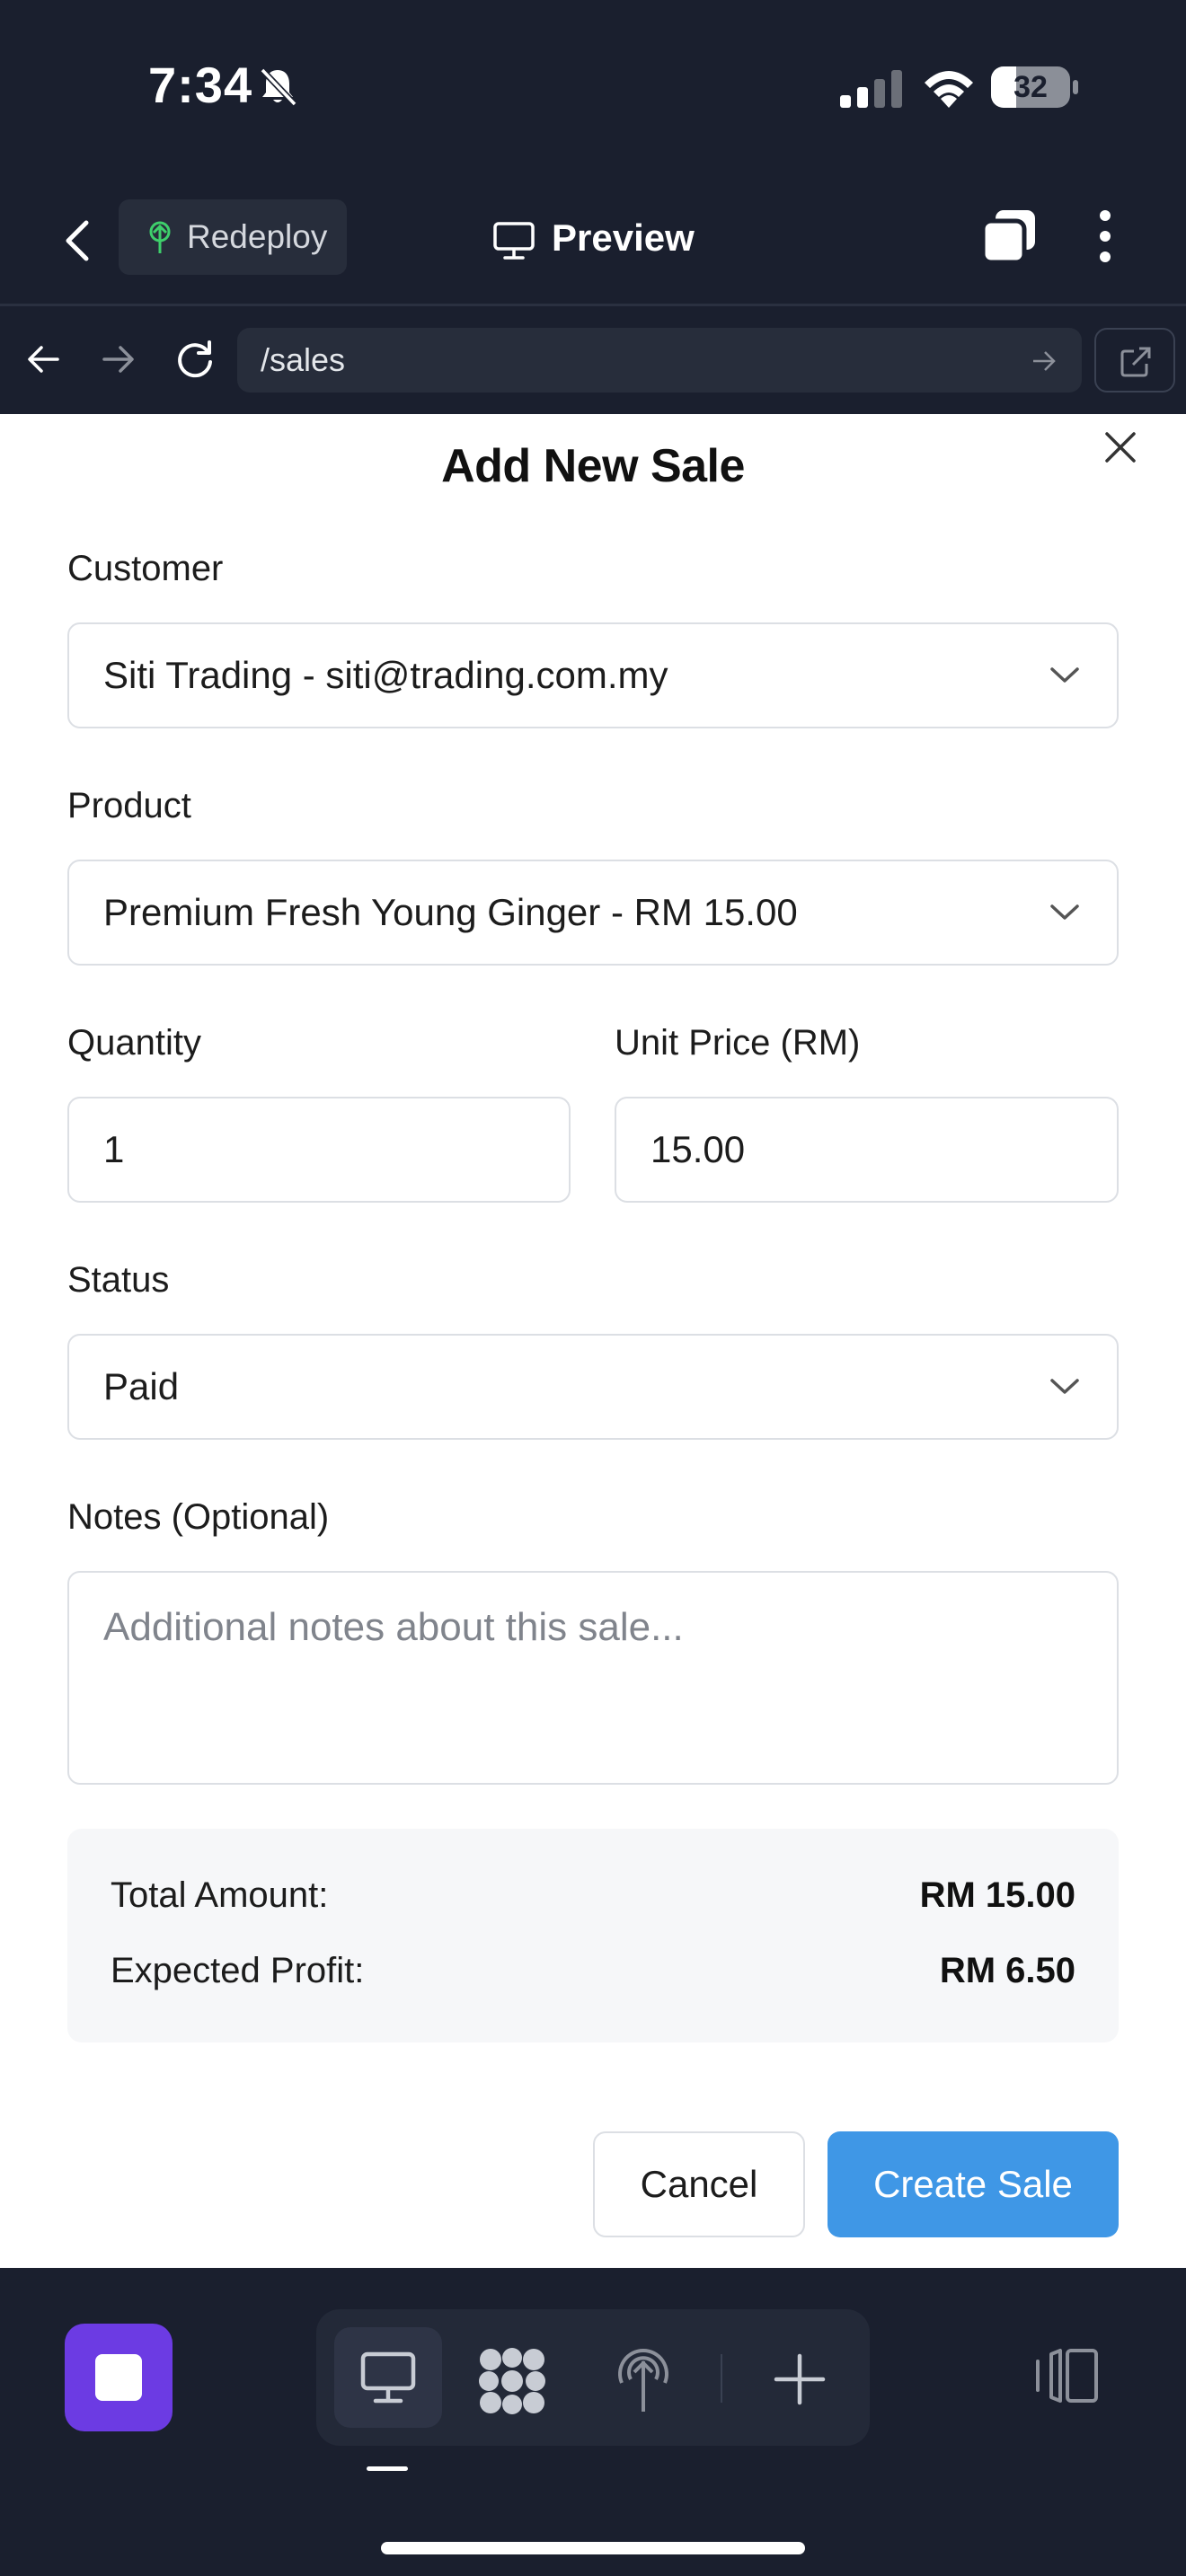 This screenshot has width=1186, height=2576. Describe the element at coordinates (141, 1386) in the screenshot. I see `status-value: Paid` at that location.